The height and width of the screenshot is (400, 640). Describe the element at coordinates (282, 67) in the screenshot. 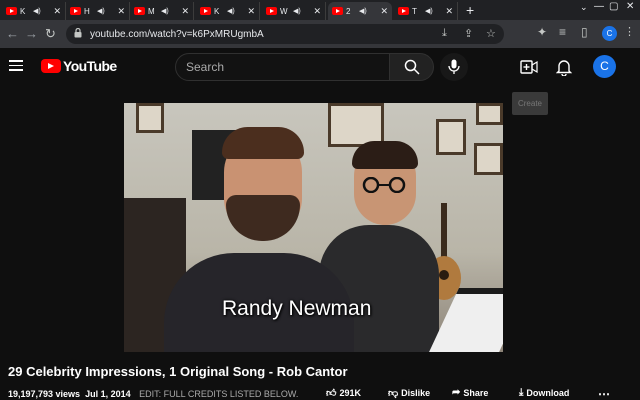

I see `search-input: Search` at that location.